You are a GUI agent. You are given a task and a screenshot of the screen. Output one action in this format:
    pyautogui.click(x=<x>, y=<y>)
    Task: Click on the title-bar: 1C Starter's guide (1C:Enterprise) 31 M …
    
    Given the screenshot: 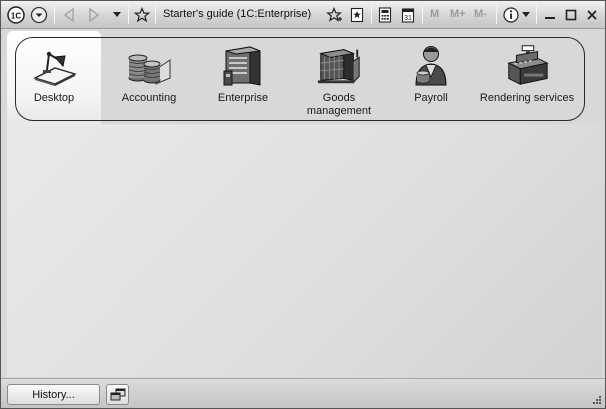 What is the action you would take?
    pyautogui.click(x=303, y=15)
    